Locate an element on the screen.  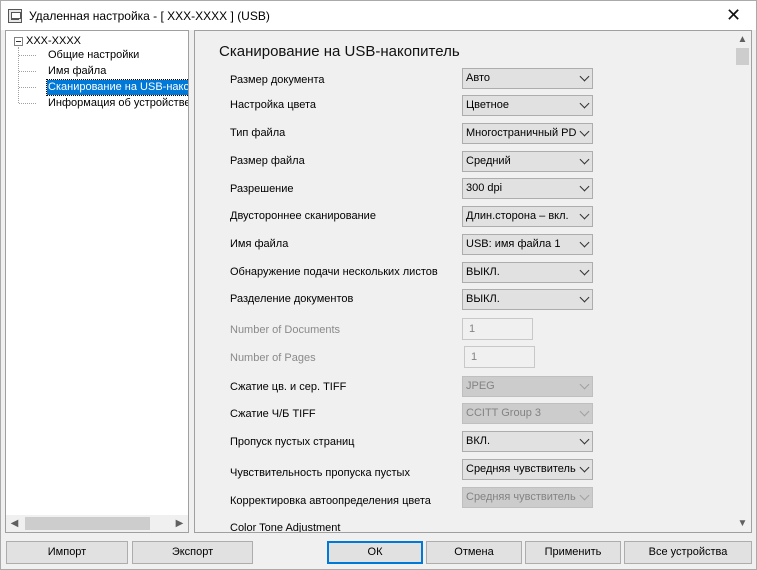
all-devices-button: Все устройства is located at coordinates (688, 552).